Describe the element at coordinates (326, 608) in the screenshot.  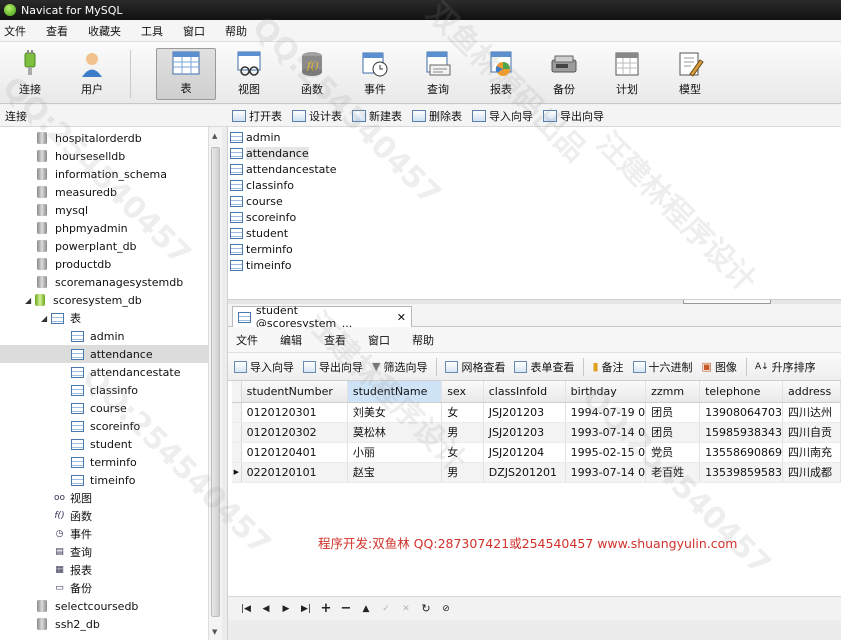
I see `add-record-icon: +` at that location.